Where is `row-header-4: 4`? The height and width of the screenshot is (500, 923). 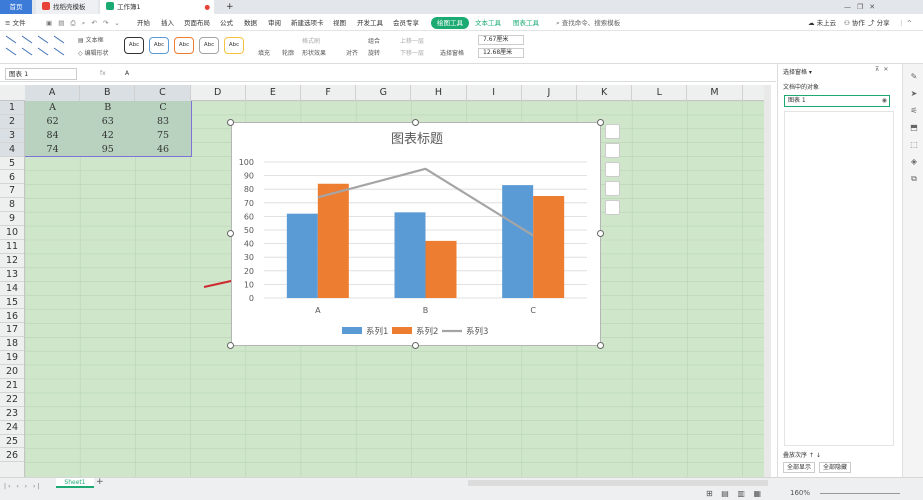 row-header-4: 4 is located at coordinates (12, 149).